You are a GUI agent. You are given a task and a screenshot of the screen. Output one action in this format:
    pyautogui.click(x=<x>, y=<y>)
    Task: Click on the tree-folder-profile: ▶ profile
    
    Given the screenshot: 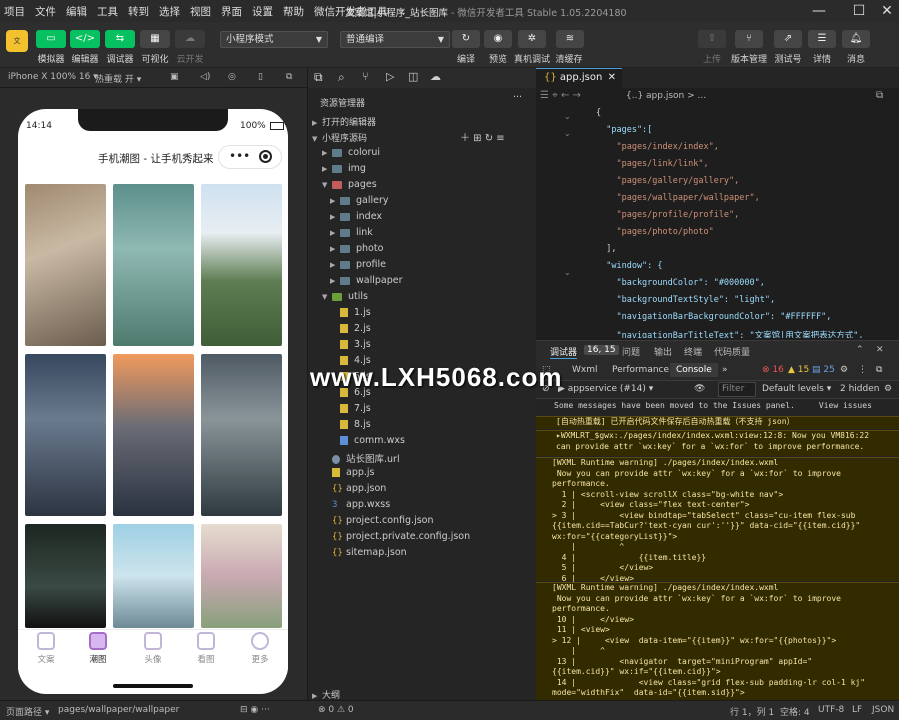 What is the action you would take?
    pyautogui.click(x=358, y=264)
    